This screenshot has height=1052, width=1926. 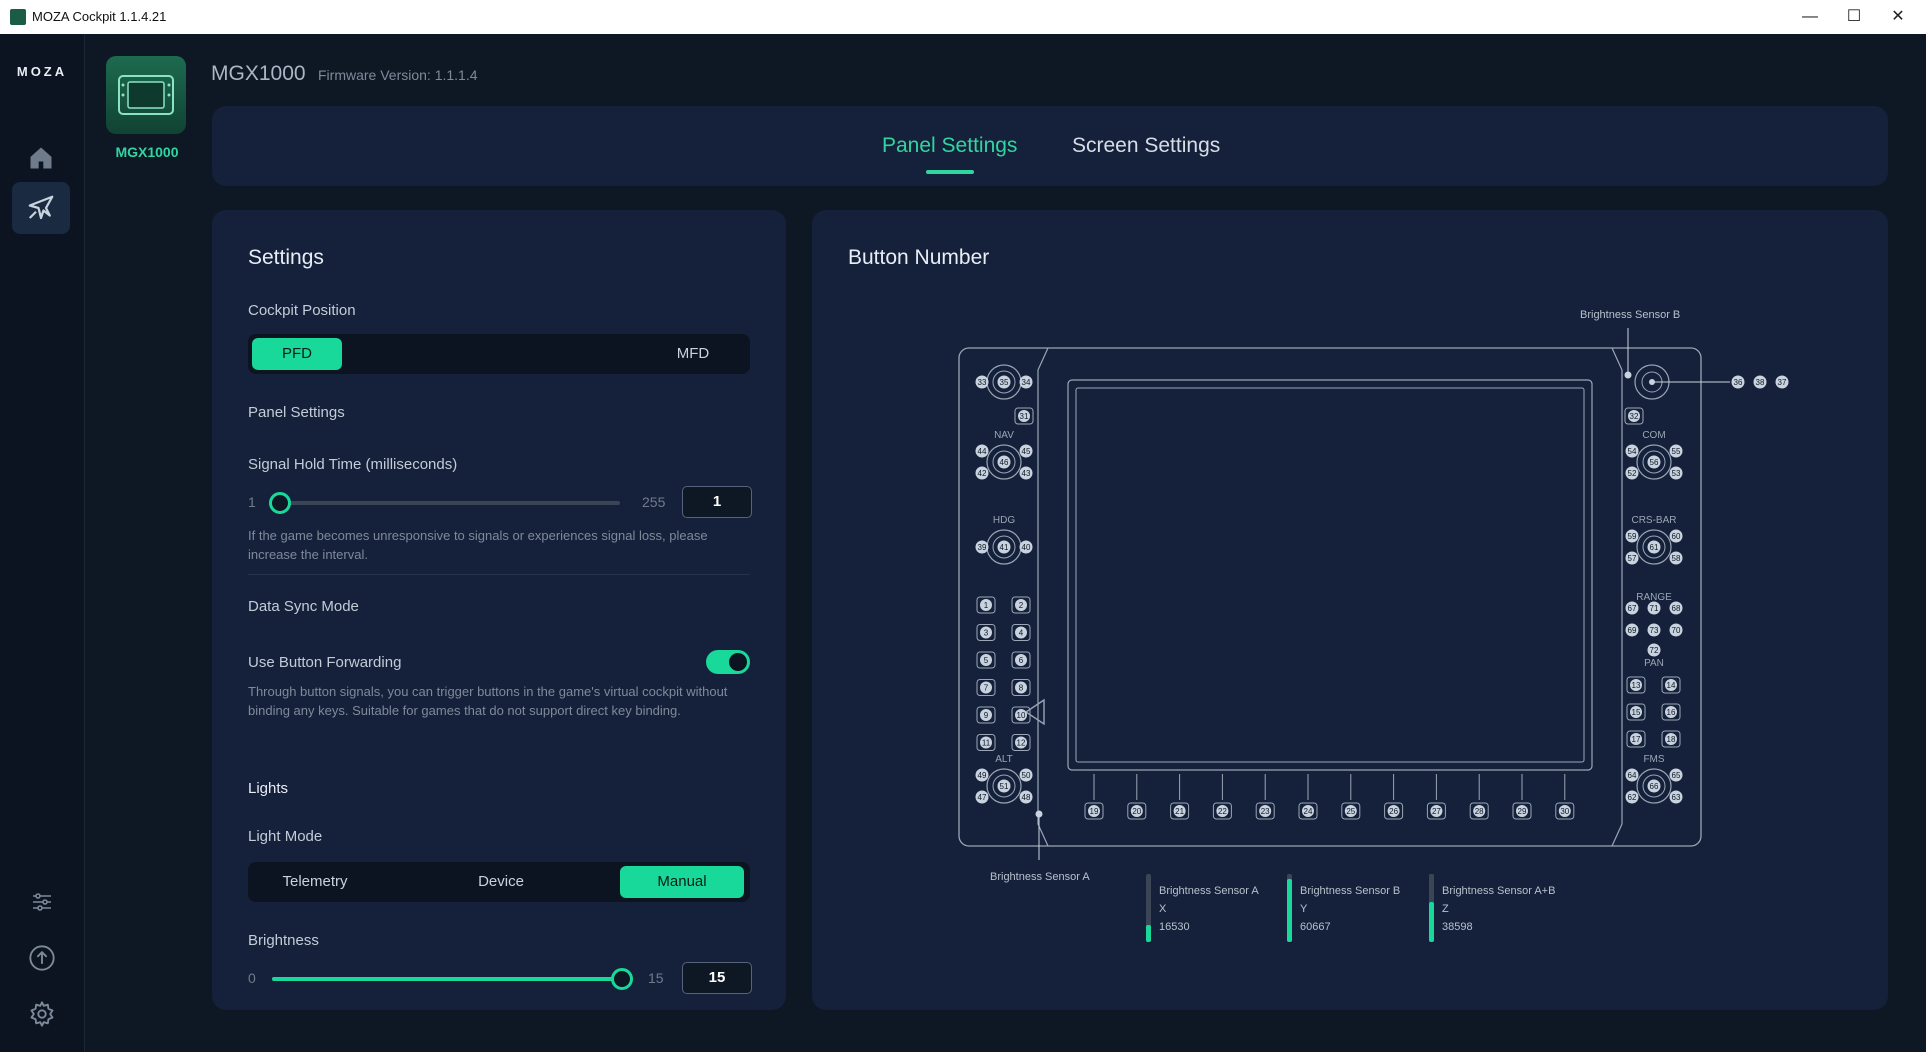 What do you see at coordinates (1034, 712) in the screenshot?
I see `left-arrow-indicator` at bounding box center [1034, 712].